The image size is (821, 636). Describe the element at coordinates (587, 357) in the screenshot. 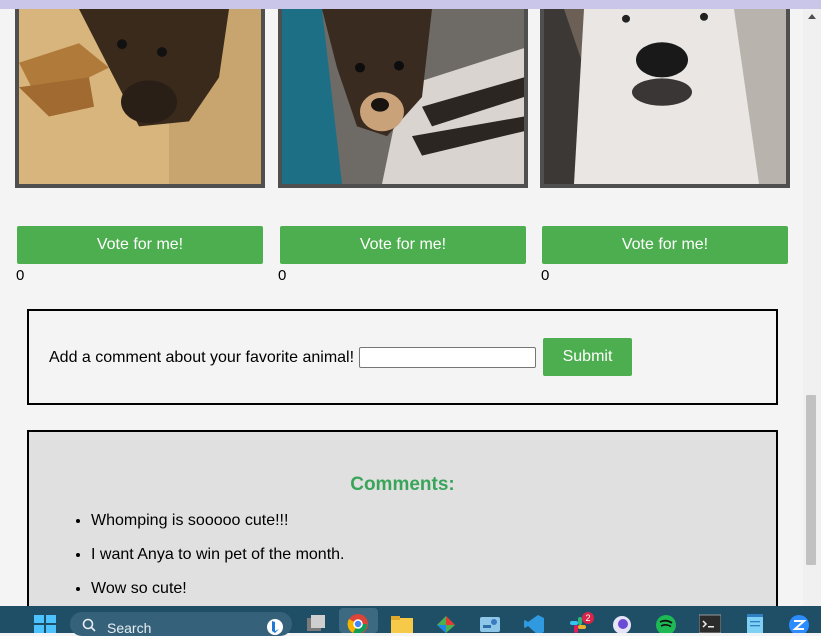

I see `submit-button: Submit` at that location.